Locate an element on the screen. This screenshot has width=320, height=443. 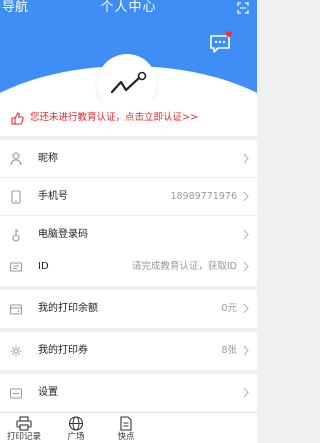
row-phone: 手机号 18989771976 is located at coordinates (128, 197).